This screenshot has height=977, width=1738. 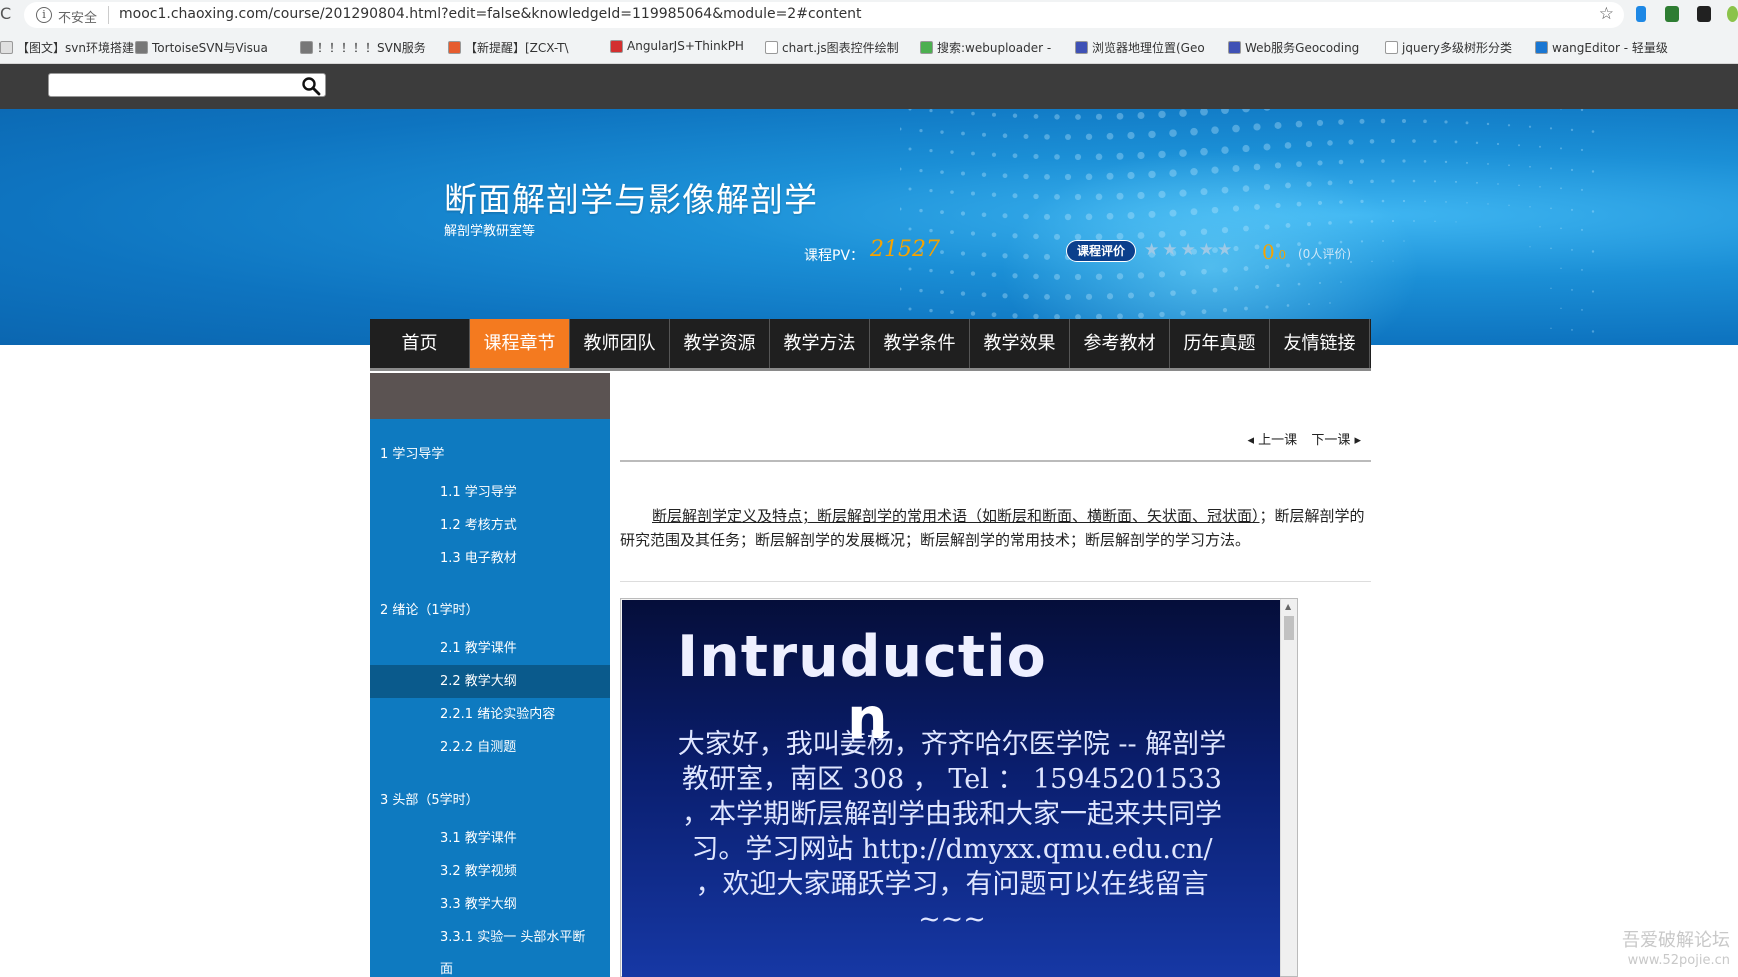 I want to click on bookmark-item: TortoiseSVN与Visua, so click(x=201, y=47).